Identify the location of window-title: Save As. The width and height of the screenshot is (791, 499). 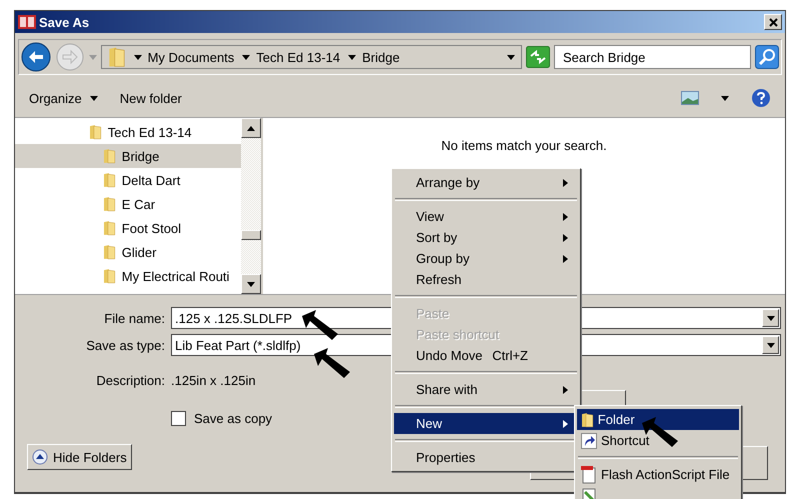
(64, 22).